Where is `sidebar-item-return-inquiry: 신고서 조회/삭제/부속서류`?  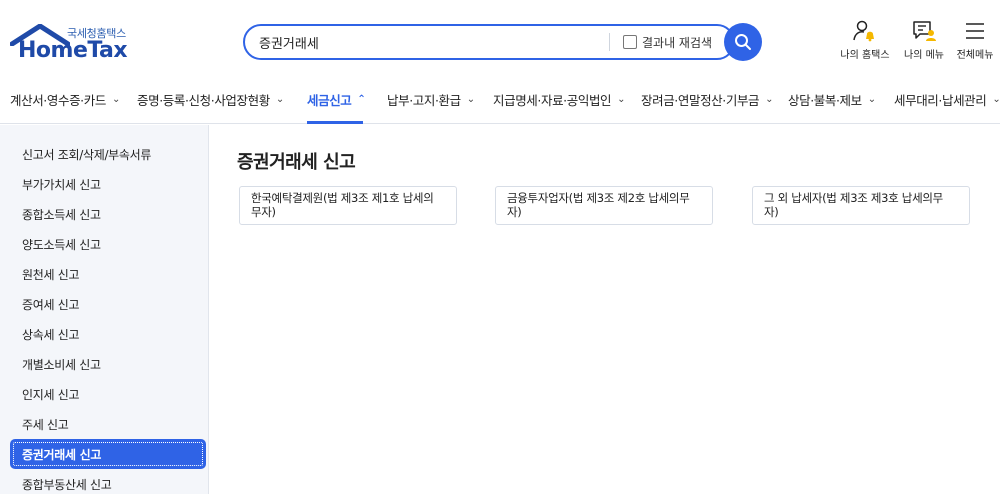
sidebar-item-return-inquiry: 신고서 조회/삭제/부속서류 is located at coordinates (108, 154).